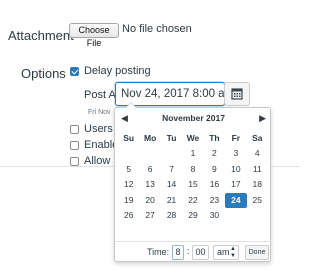 The image size is (320, 275). I want to click on ampm-select: am ▲ ▼, so click(226, 252).